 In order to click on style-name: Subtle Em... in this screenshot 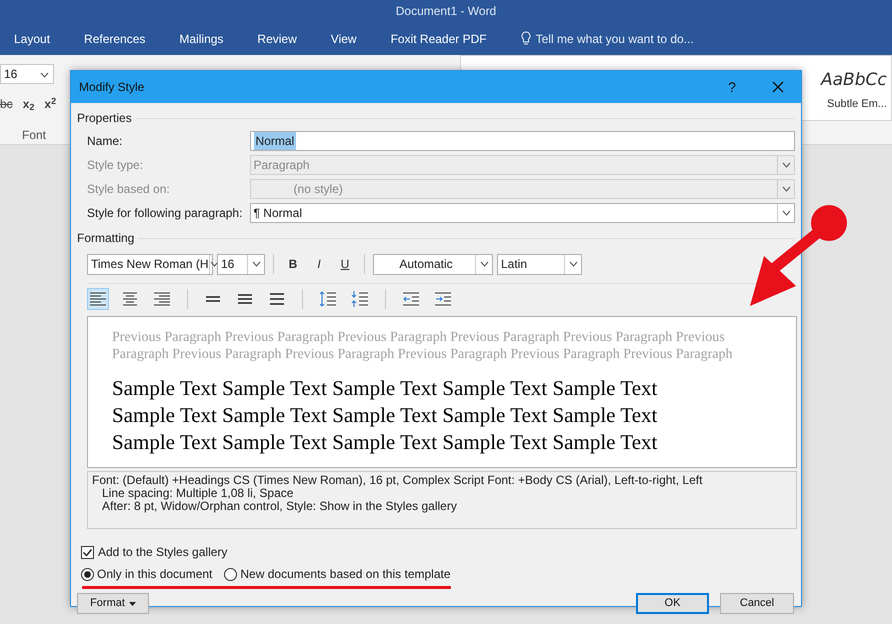, I will do `click(857, 104)`.